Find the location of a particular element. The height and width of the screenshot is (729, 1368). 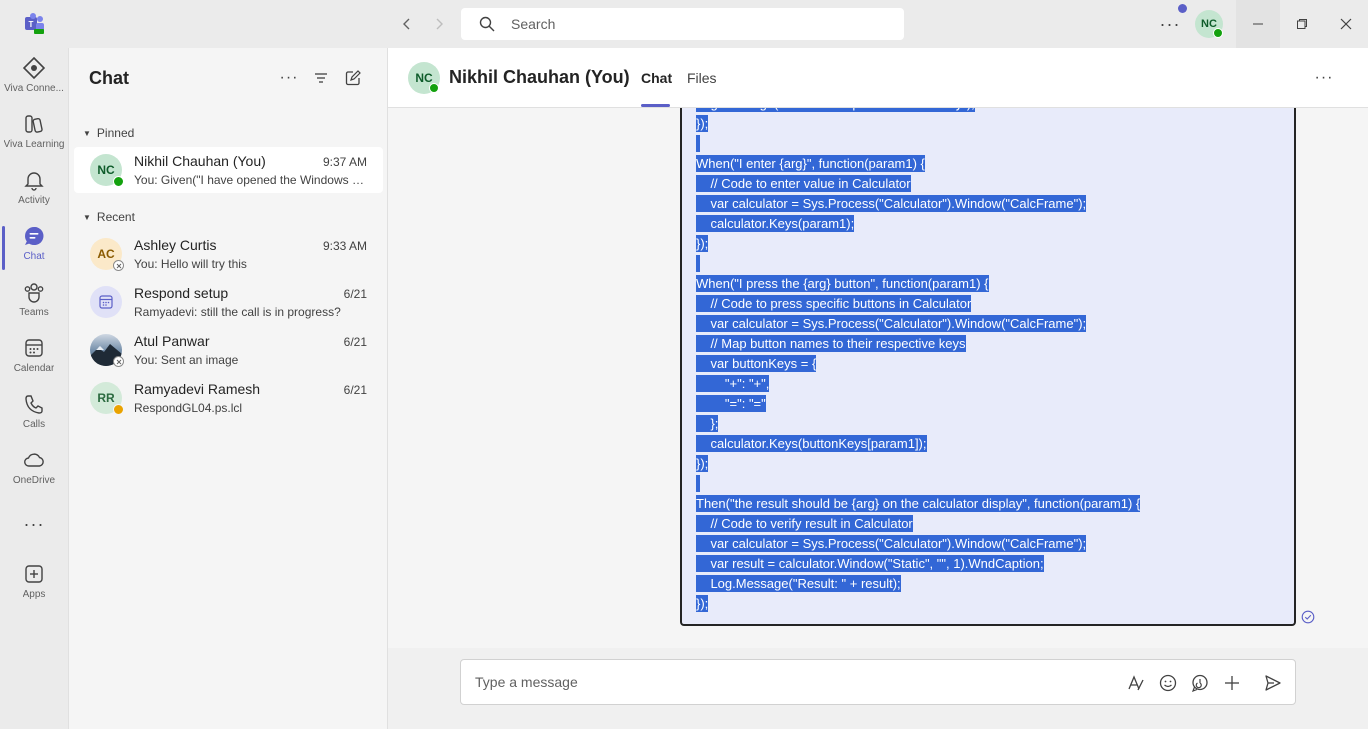

filter-button is located at coordinates (321, 78).